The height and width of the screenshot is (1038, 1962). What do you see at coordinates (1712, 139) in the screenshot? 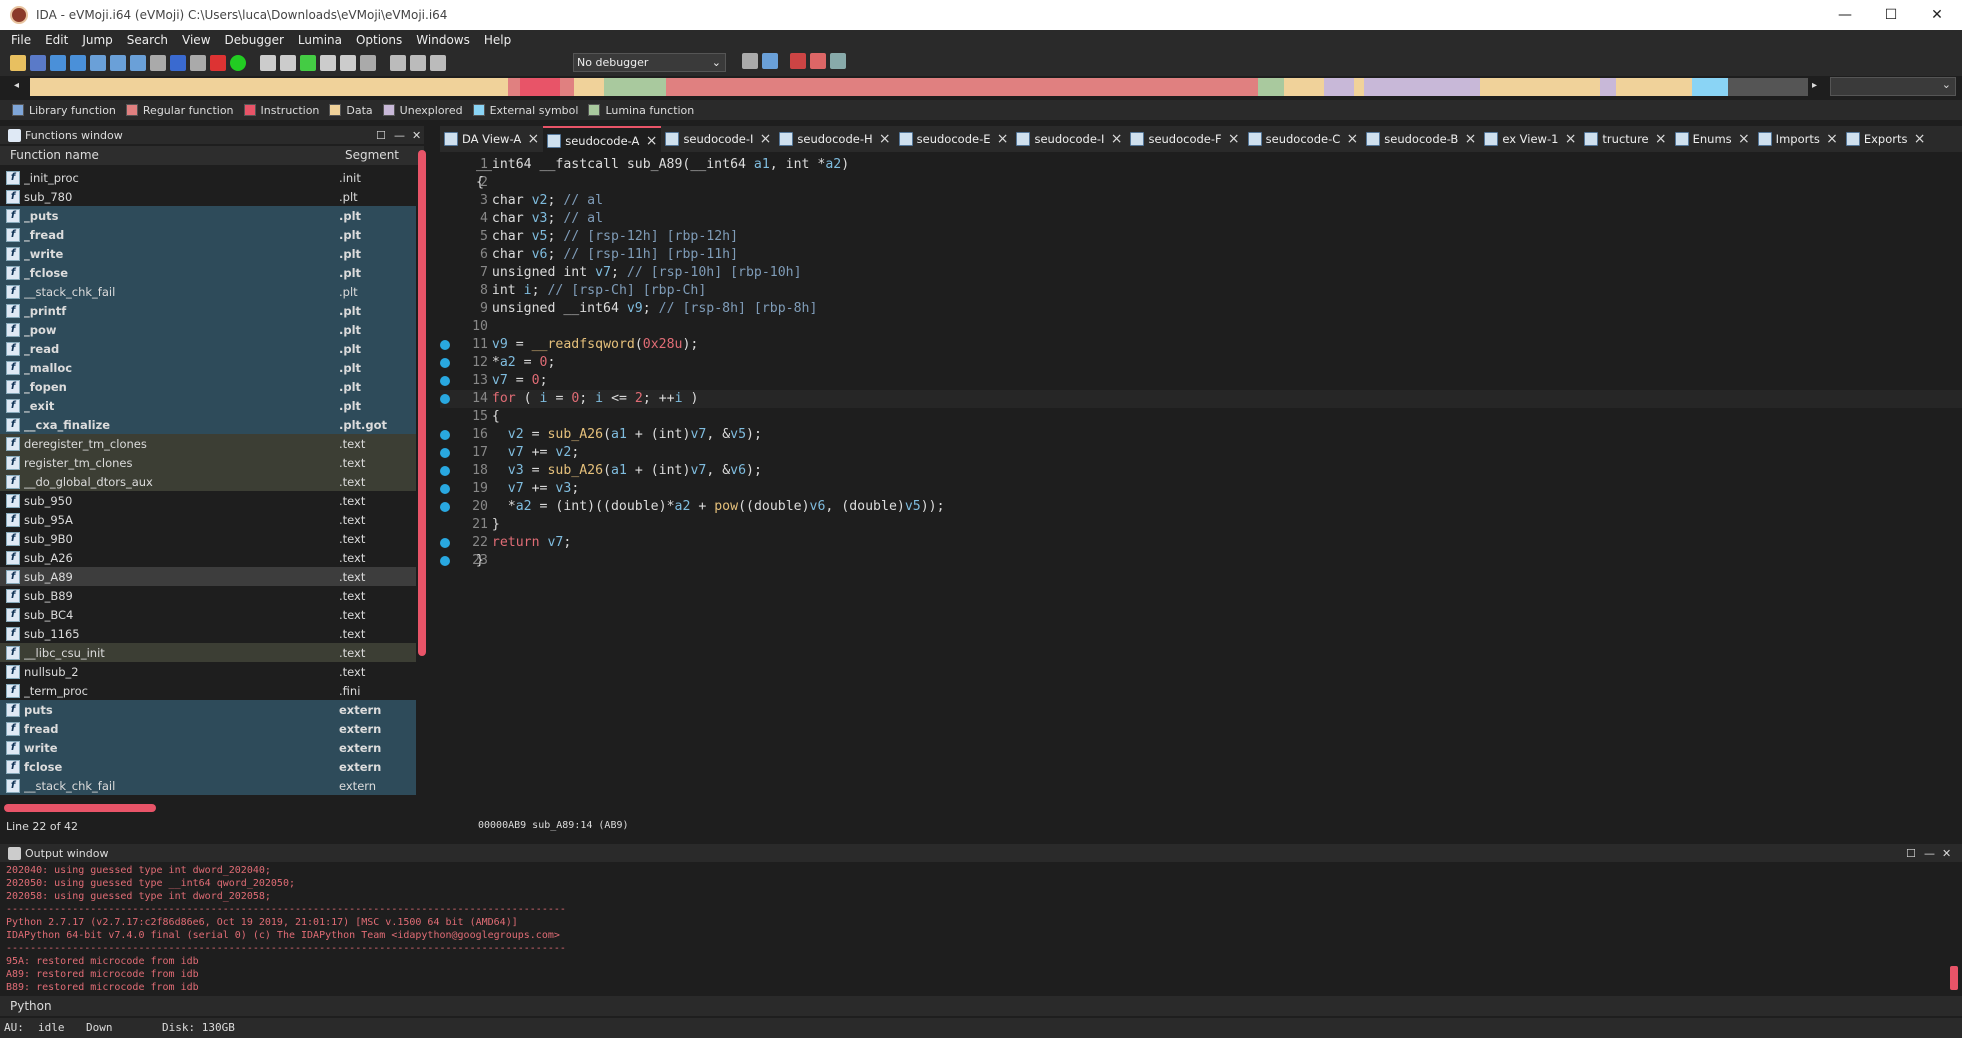
I see `tab-11: Enums ×` at bounding box center [1712, 139].